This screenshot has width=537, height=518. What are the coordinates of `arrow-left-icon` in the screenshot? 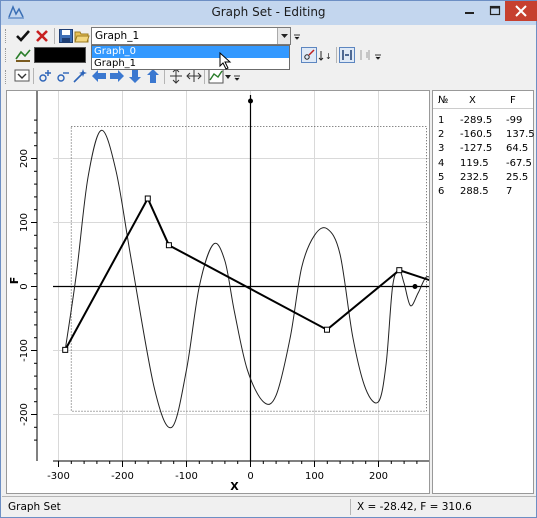 It's located at (99, 76).